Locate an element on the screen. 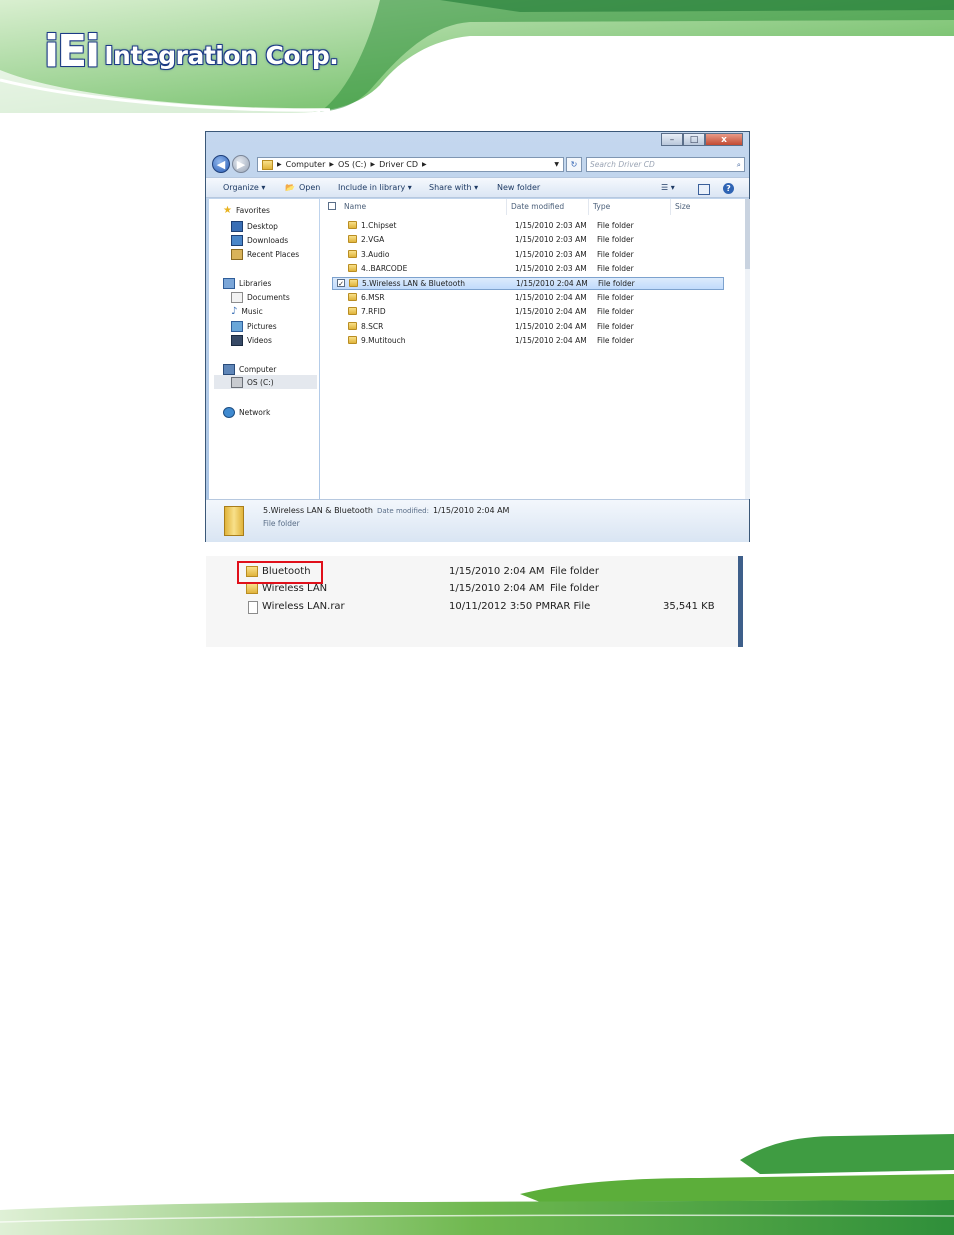 This screenshot has height=1235, width=954. include-in-library-button: Include in library ▾ is located at coordinates (375, 187).